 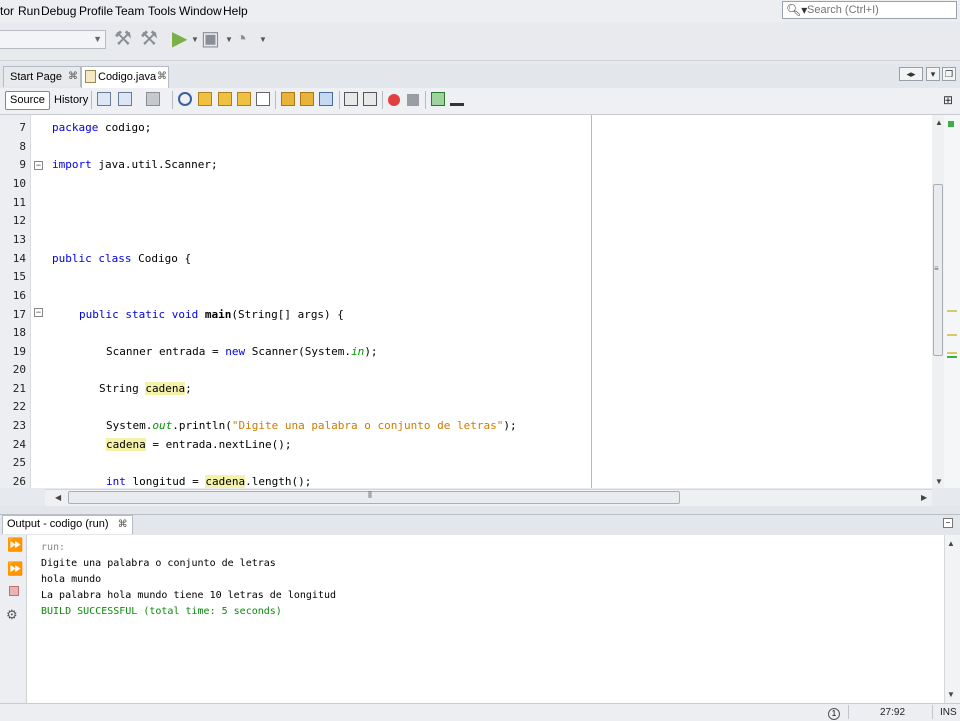 I want to click on toggle-highlight-icon, so click(x=244, y=99).